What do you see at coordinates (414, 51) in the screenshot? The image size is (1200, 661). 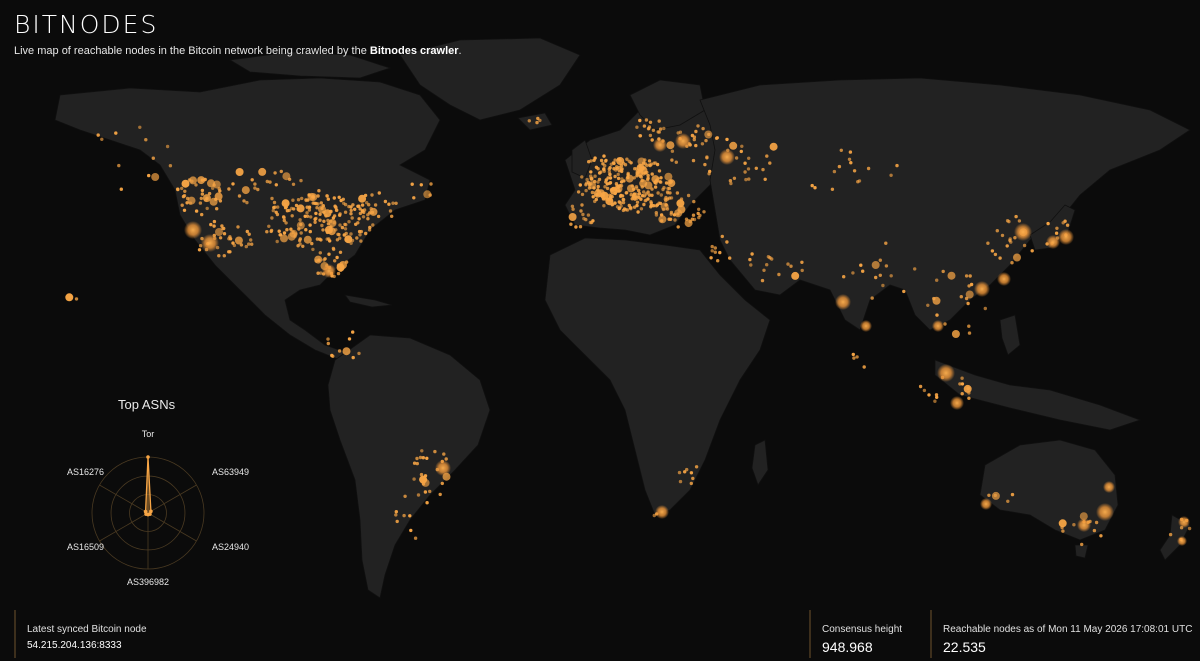 I see `bitnodes-crawler-link: Bitnodes crawler` at bounding box center [414, 51].